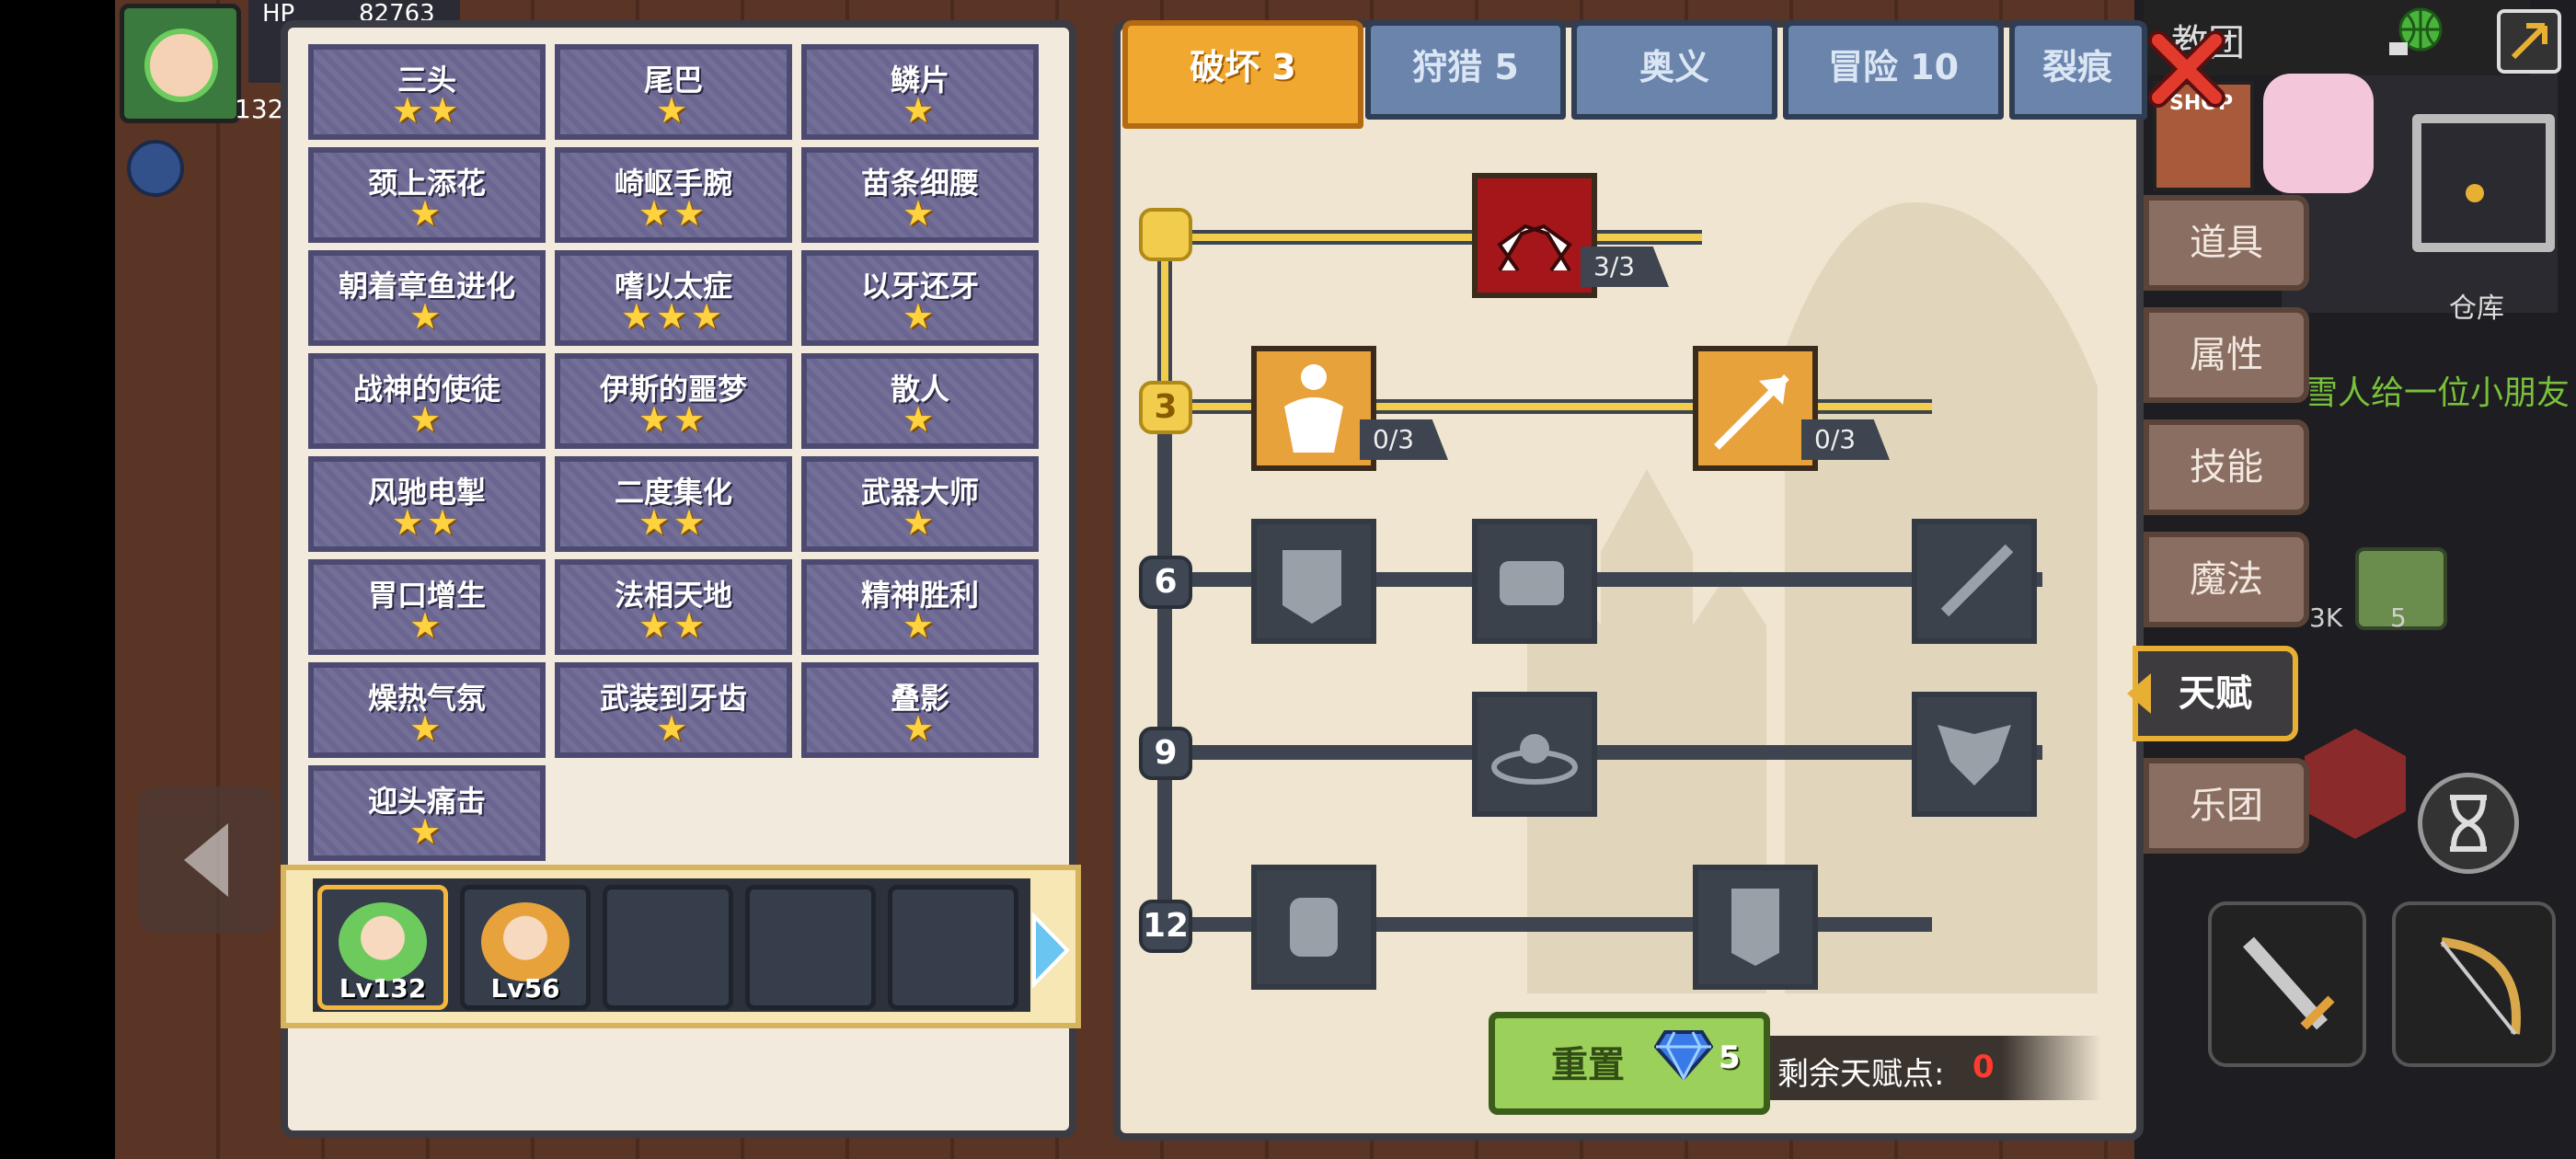  What do you see at coordinates (2318, 133) in the screenshot?
I see `npc-bunny` at bounding box center [2318, 133].